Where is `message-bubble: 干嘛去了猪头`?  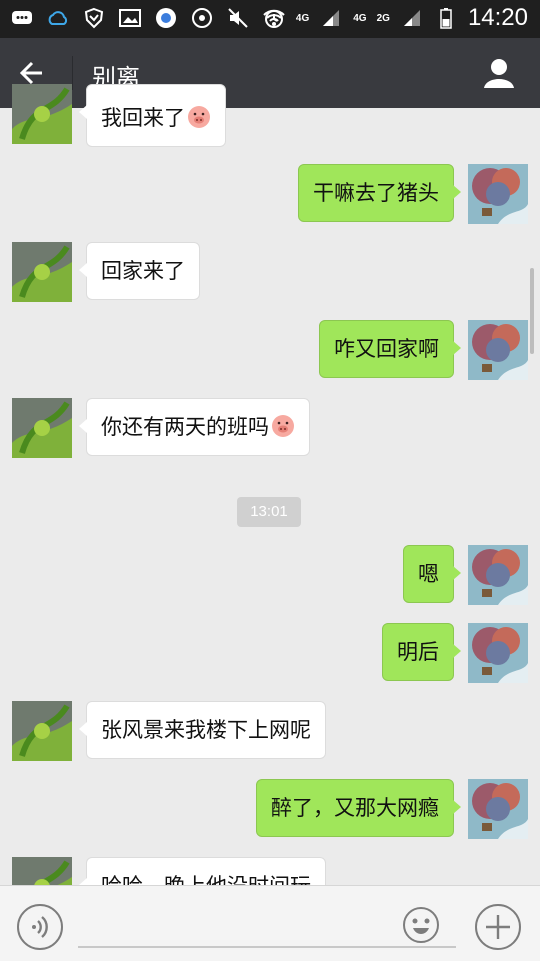
message-bubble: 干嘛去了猪头 is located at coordinates (379, 193).